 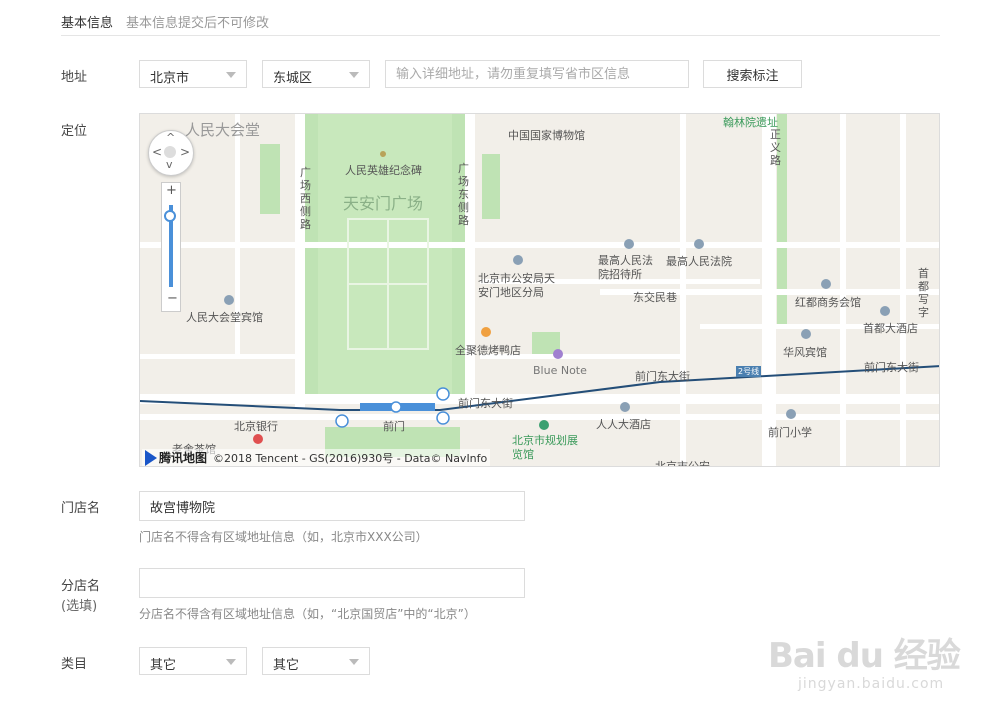 What do you see at coordinates (193, 661) in the screenshot?
I see `category-primary-select: 其它` at bounding box center [193, 661].